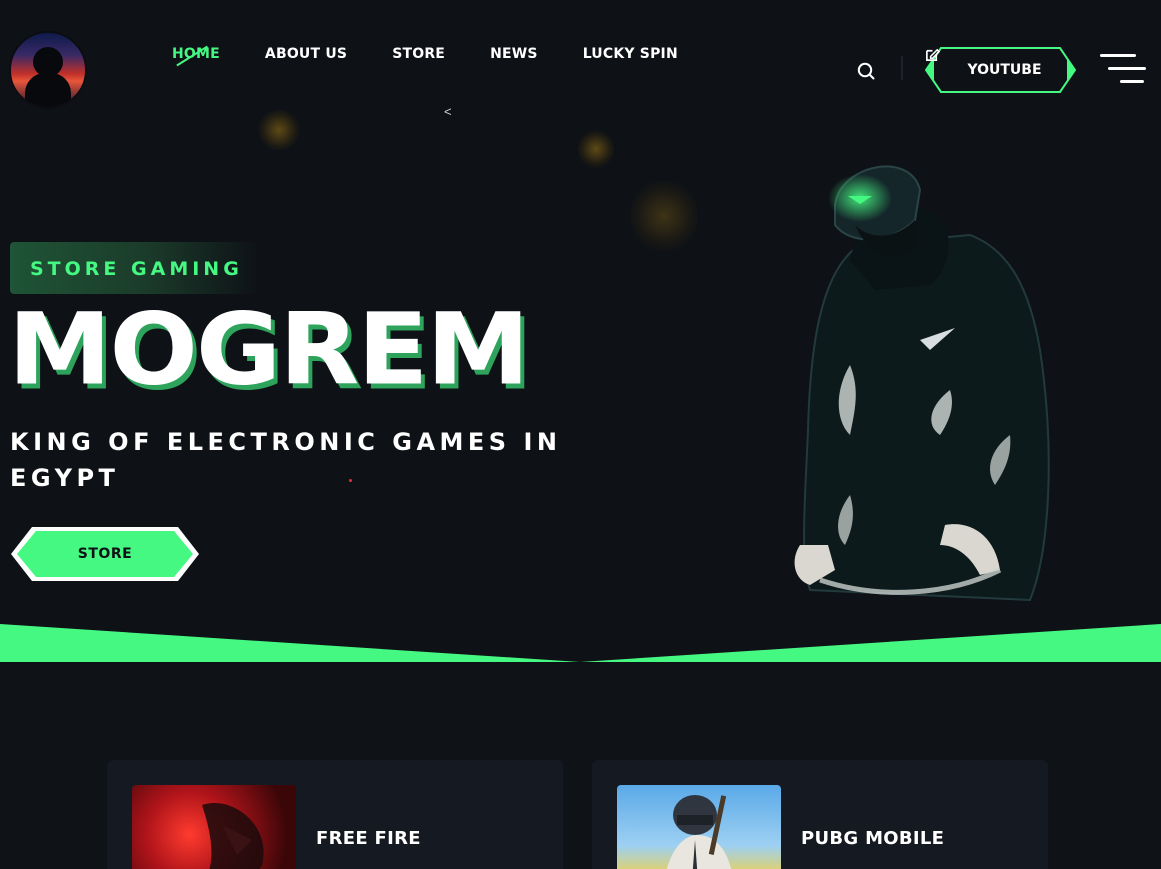 This screenshot has width=1161, height=869. What do you see at coordinates (350, 480) in the screenshot?
I see `decorative-dot` at bounding box center [350, 480].